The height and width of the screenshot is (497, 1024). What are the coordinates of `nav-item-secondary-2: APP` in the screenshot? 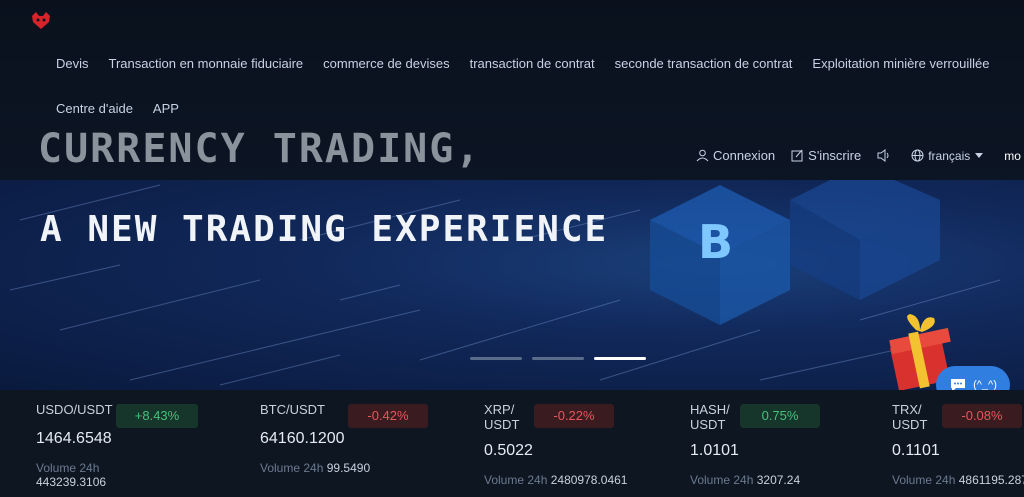 It's located at (166, 108).